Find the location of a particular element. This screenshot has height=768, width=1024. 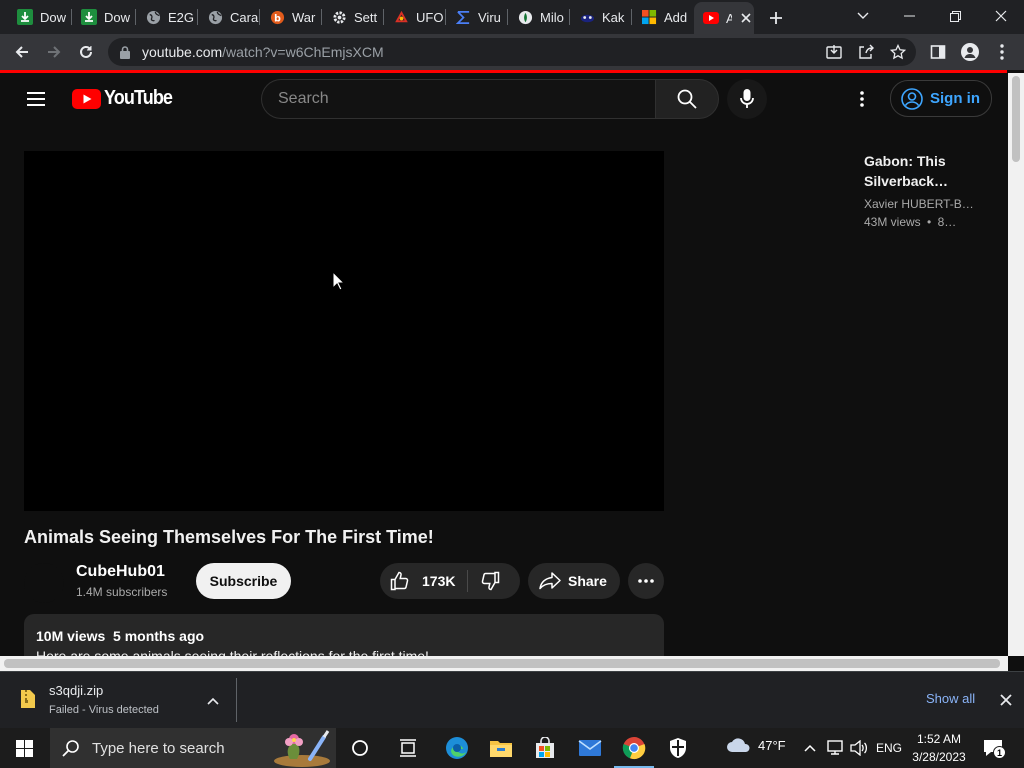

taskbar-edge is located at coordinates (457, 748).